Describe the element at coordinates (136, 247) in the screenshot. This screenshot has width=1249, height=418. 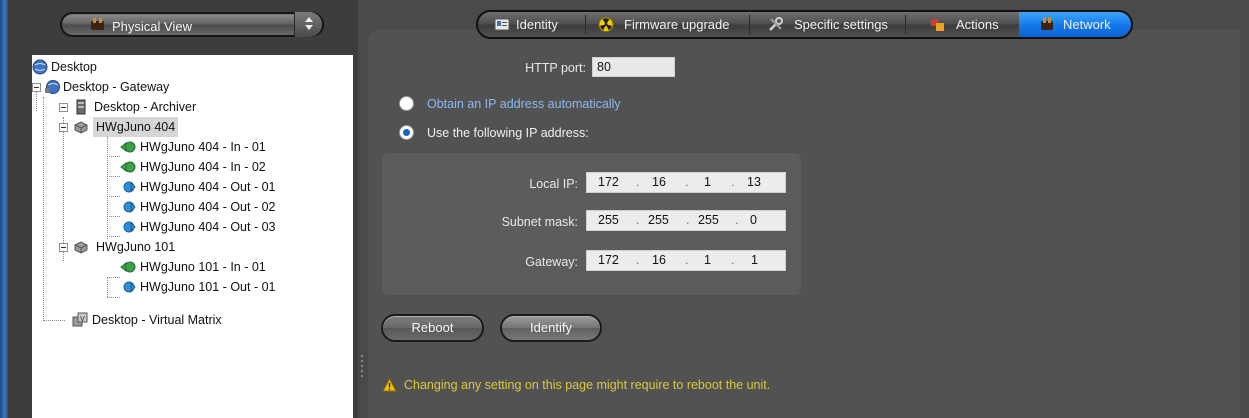
I see `tree-item-label: HWgJuno 101` at that location.